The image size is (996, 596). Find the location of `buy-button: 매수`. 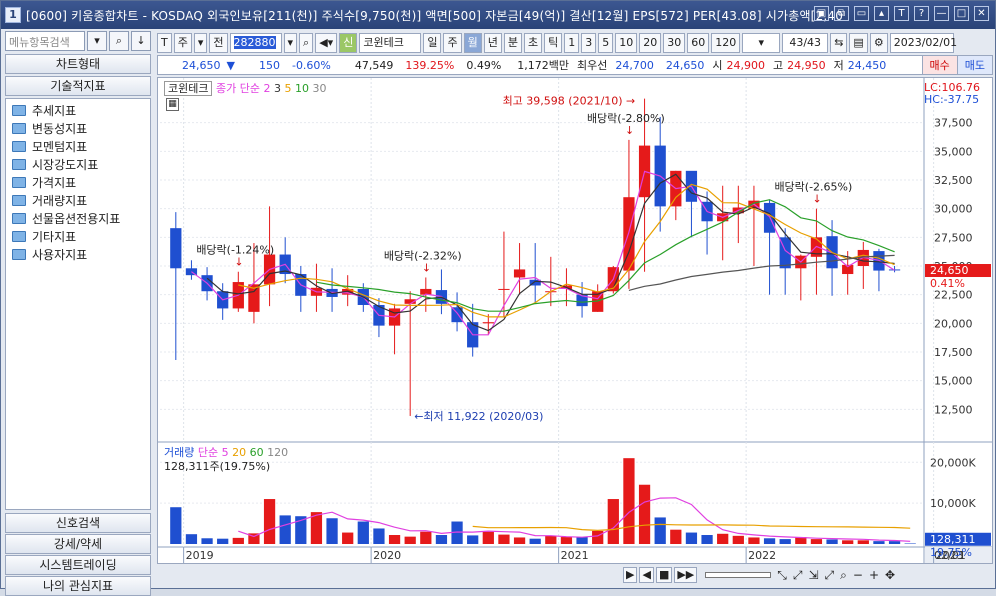

buy-button: 매수 is located at coordinates (939, 65).